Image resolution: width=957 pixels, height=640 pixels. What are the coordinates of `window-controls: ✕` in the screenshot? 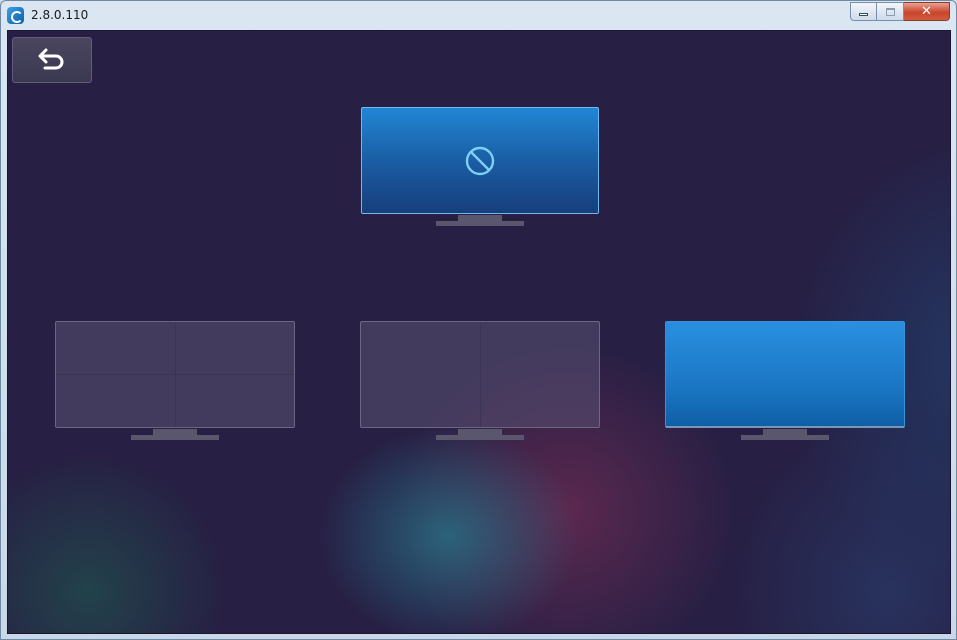 It's located at (900, 11).